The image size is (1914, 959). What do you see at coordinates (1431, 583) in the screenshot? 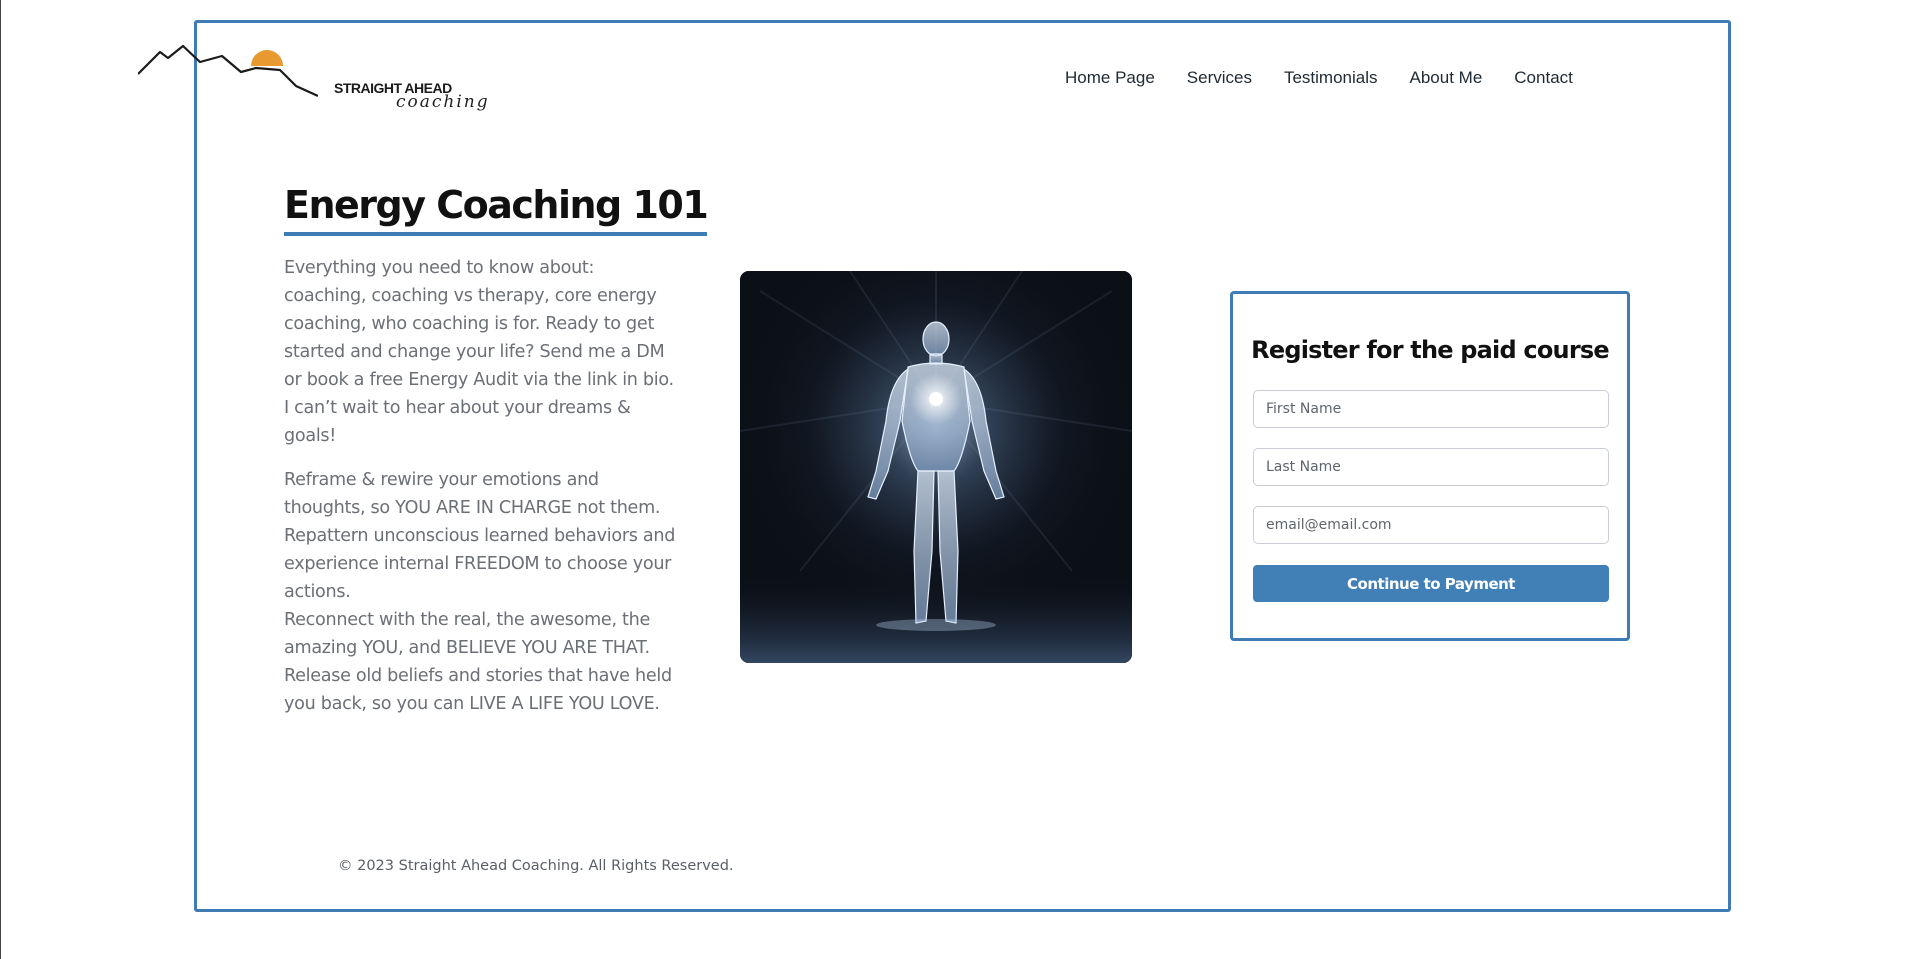
I see `continue-to-payment-button: Continue to Payment` at bounding box center [1431, 583].